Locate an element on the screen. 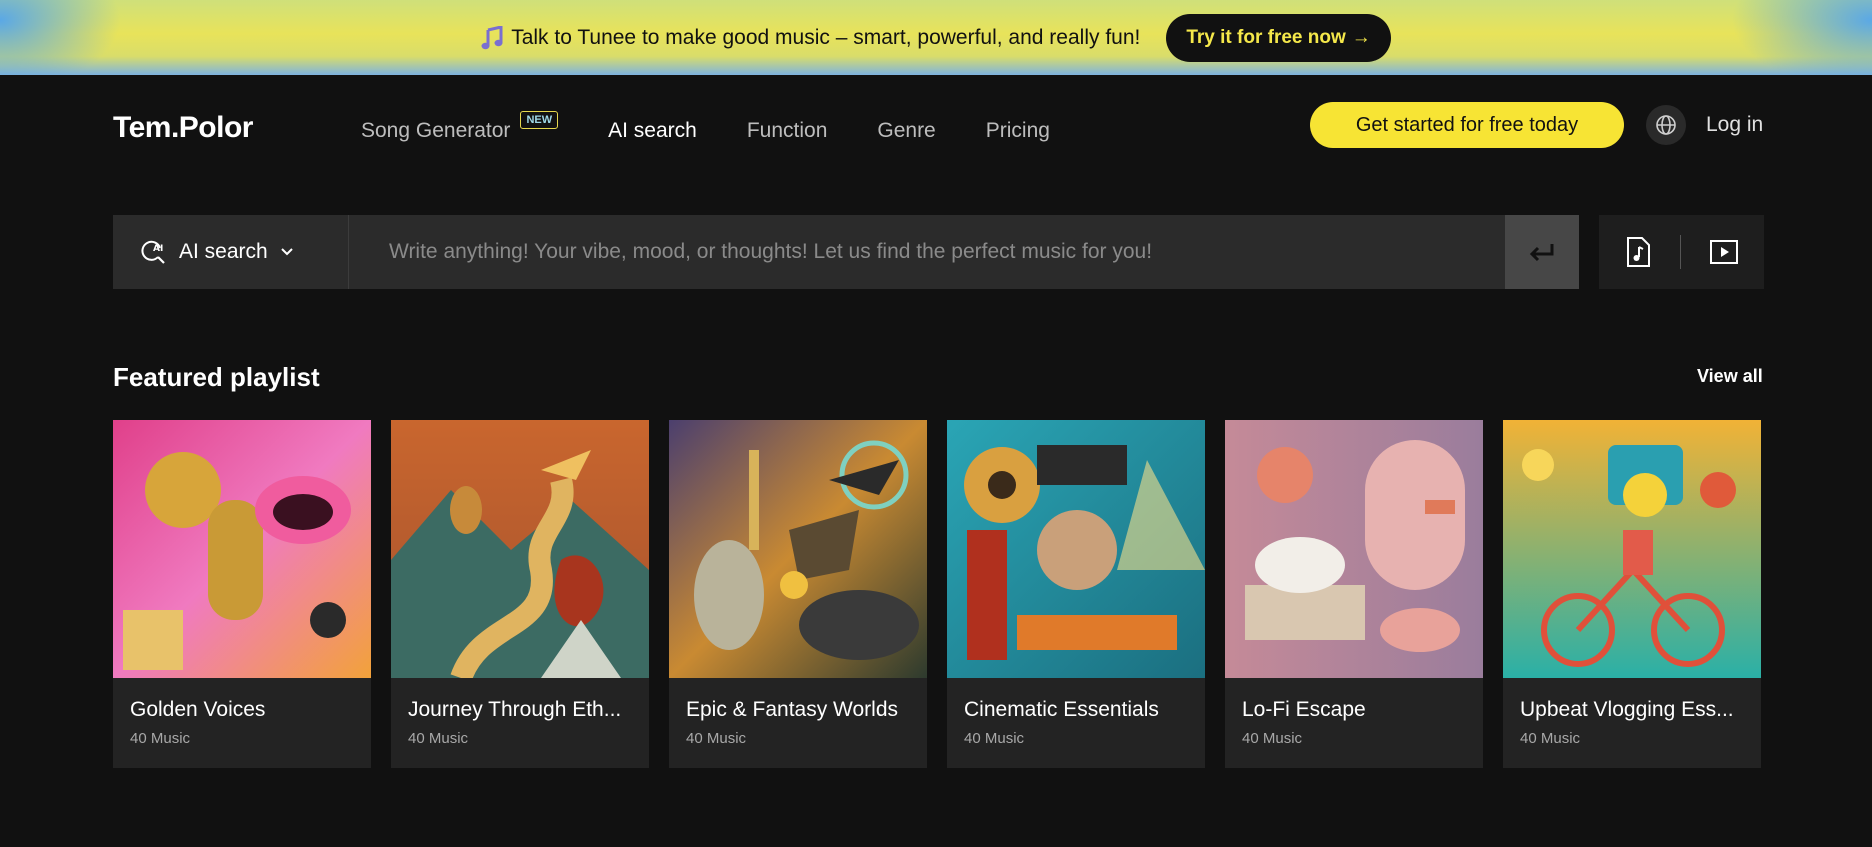 This screenshot has height=847, width=1872. nav-label: Pricing is located at coordinates (1017, 130).